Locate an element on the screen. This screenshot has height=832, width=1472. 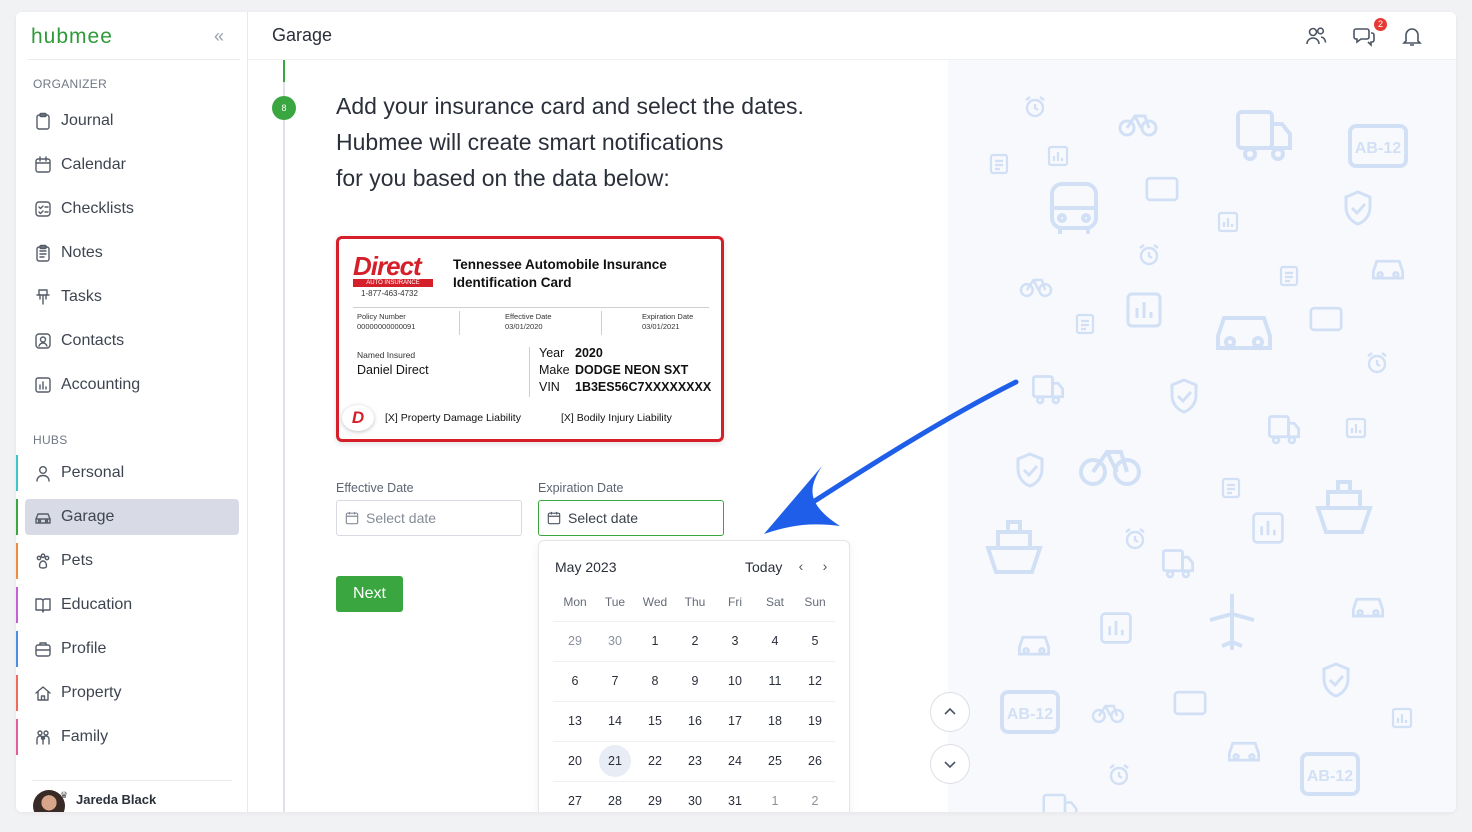
crown-icon: ♛ is located at coordinates (64, 795).